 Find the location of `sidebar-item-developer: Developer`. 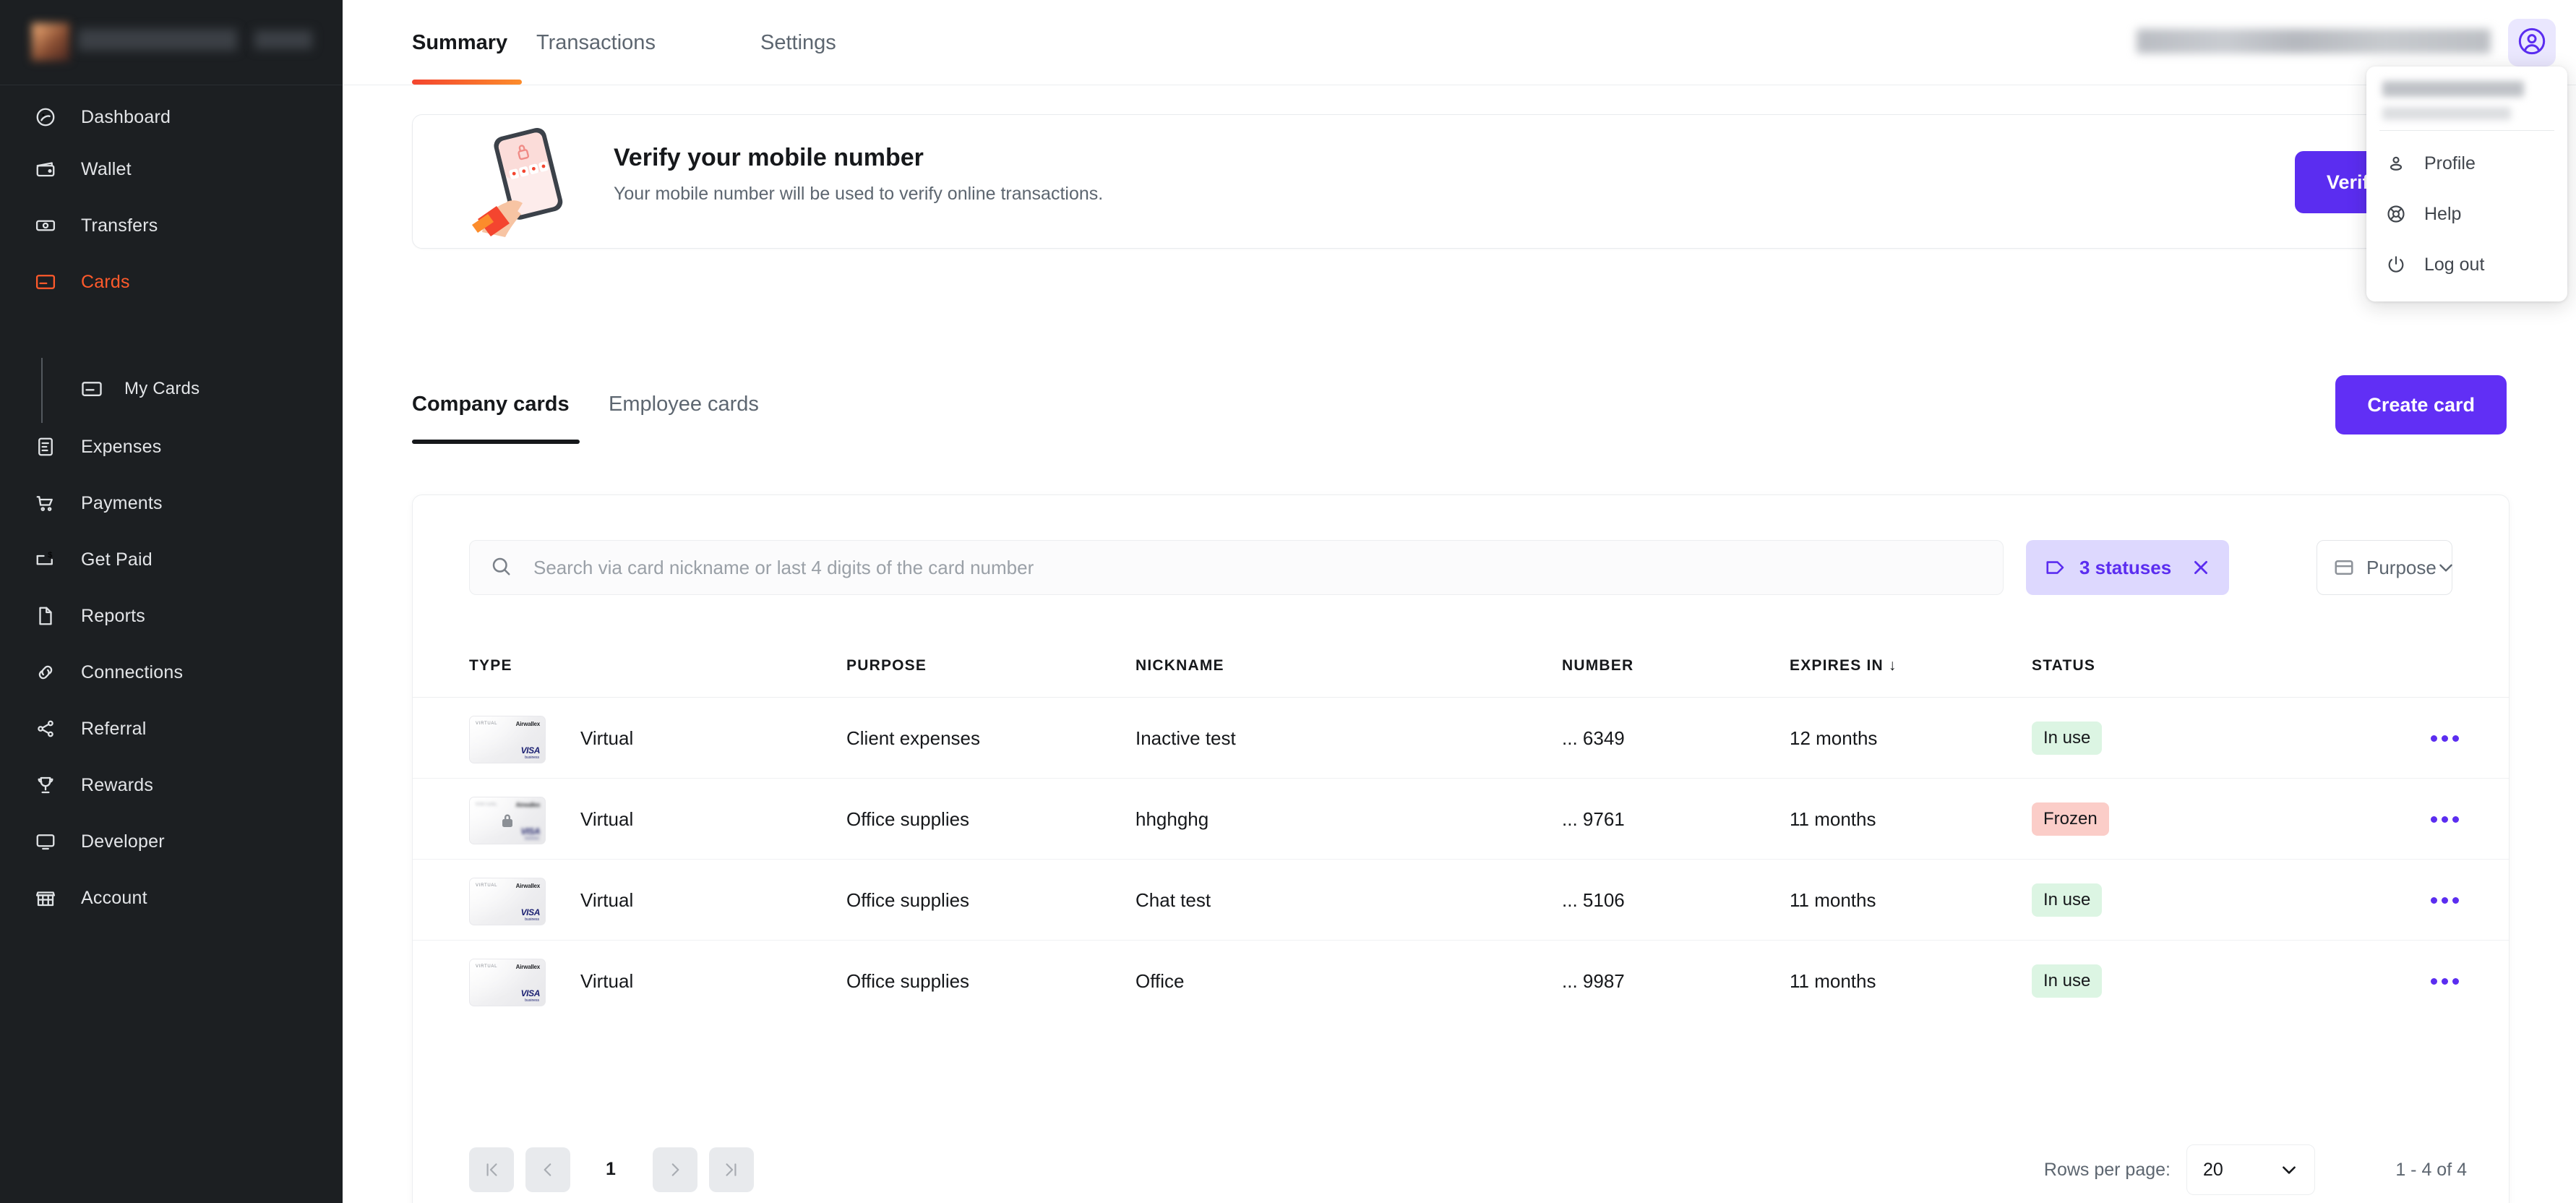

sidebar-item-developer: Developer is located at coordinates (172, 841).